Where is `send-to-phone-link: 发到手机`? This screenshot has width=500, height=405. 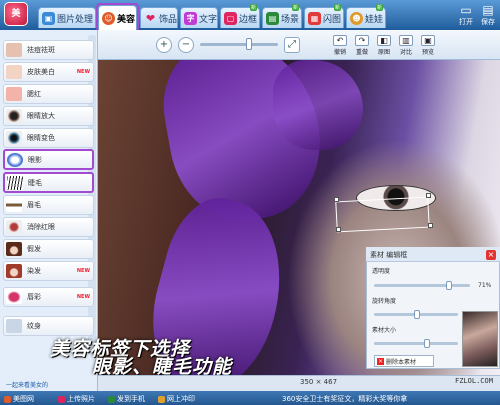
send-to-phone-link: 发到手机 is located at coordinates (126, 399).